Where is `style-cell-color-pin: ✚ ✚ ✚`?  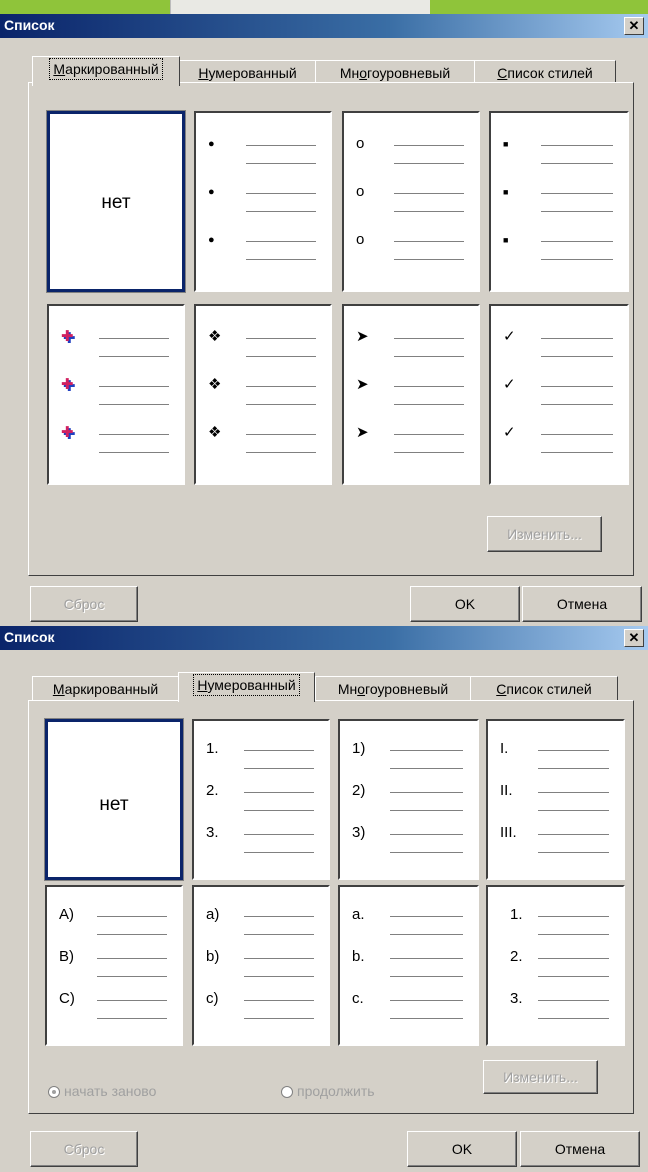 style-cell-color-pin: ✚ ✚ ✚ is located at coordinates (116, 394).